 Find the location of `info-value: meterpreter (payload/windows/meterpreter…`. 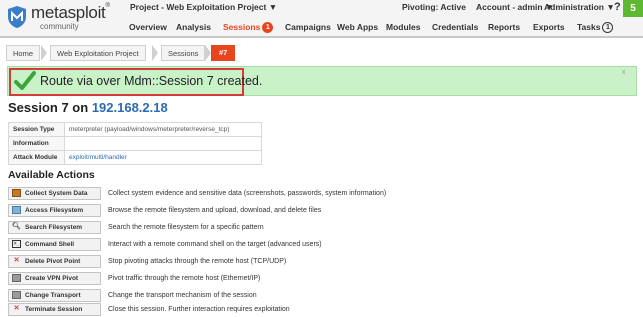

info-value: meterpreter (payload/windows/meterpreter… is located at coordinates (163, 129).